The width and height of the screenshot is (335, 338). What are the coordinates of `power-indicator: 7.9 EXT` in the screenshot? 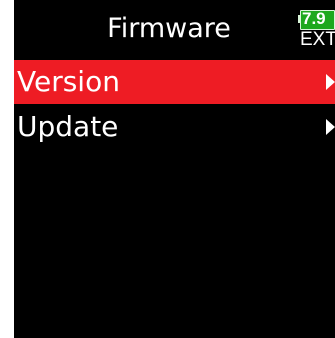 It's located at (316, 30).